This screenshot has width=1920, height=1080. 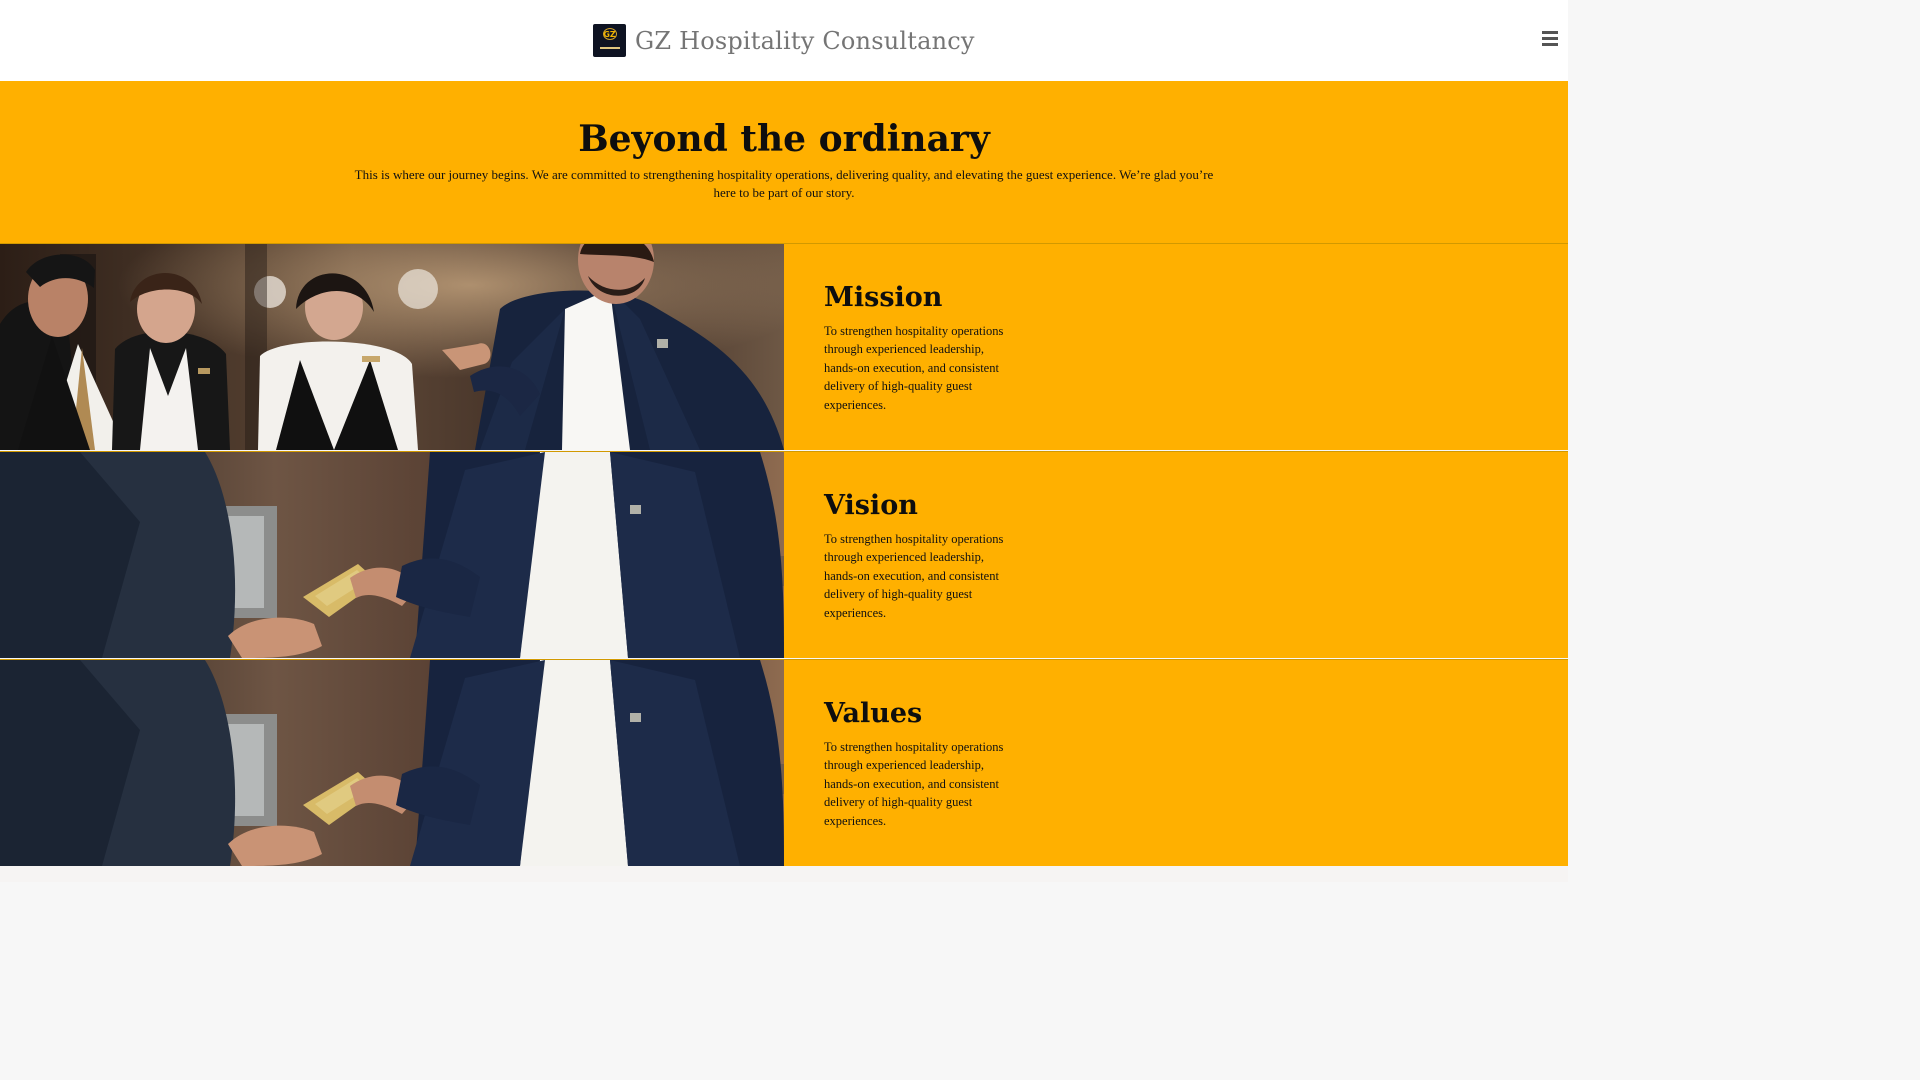 I want to click on page-bottom-strip, so click(x=784, y=874).